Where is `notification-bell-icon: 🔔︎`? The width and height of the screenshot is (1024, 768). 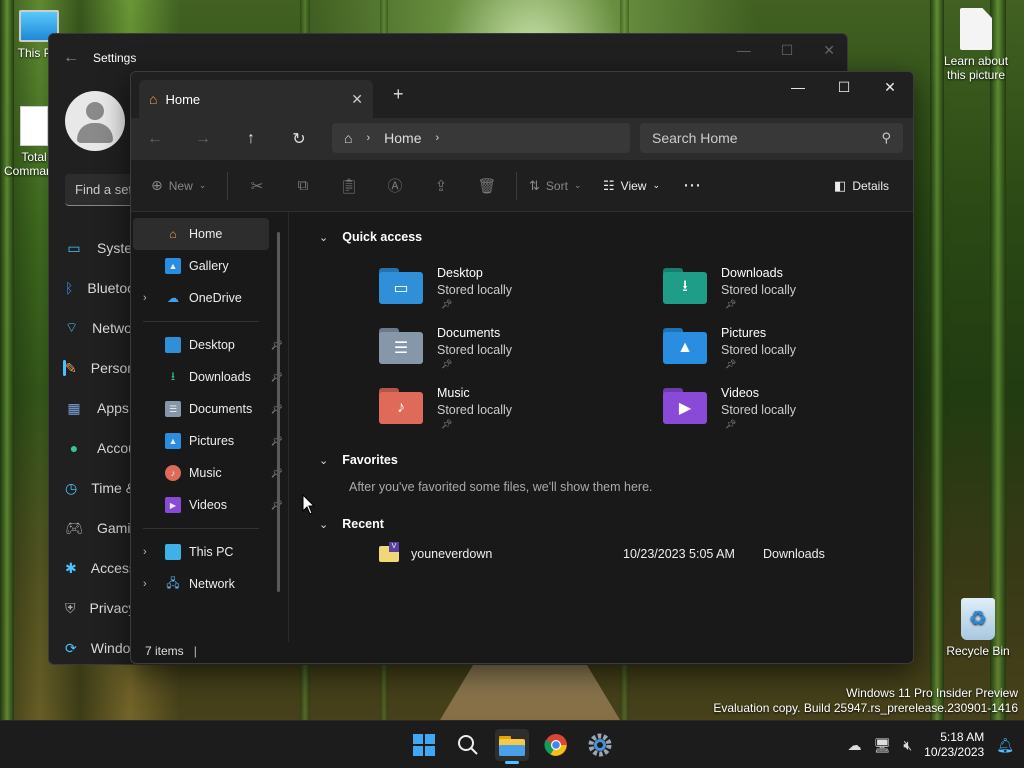
notification-bell-icon: 🔔︎ is located at coordinates (1005, 745).